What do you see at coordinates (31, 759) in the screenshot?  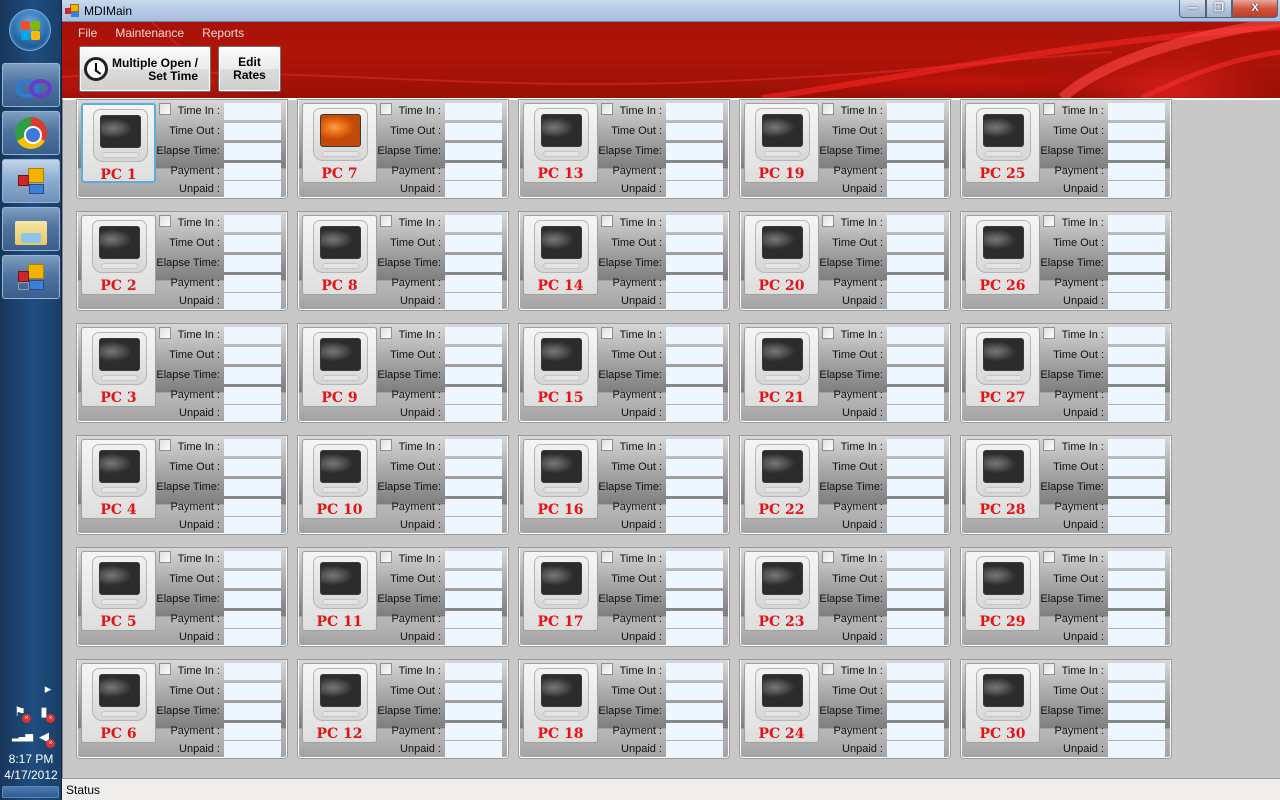 I see `clock-time: 8:17 PM` at bounding box center [31, 759].